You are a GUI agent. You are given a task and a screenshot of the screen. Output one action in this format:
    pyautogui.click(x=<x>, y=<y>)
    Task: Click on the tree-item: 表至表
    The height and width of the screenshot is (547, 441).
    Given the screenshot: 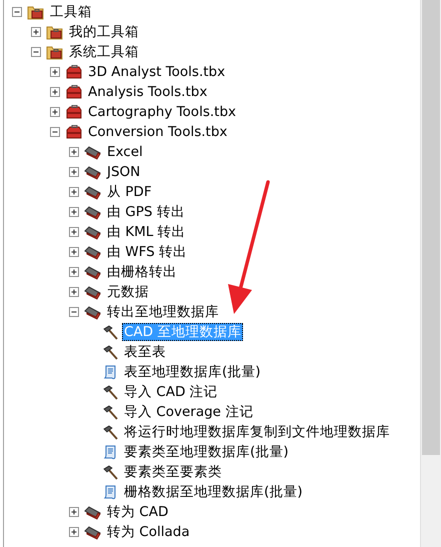 What is the action you would take?
    pyautogui.click(x=145, y=352)
    